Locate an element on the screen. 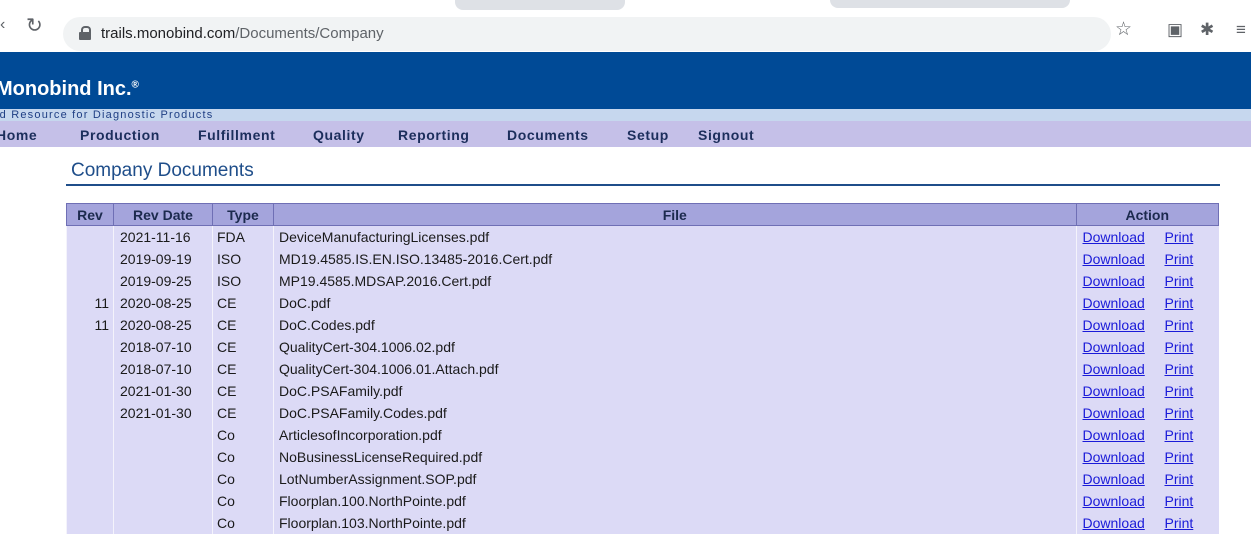 The width and height of the screenshot is (1251, 554). file-cell: QualityCert-304.1006.01.Attach.pdf is located at coordinates (674, 369).